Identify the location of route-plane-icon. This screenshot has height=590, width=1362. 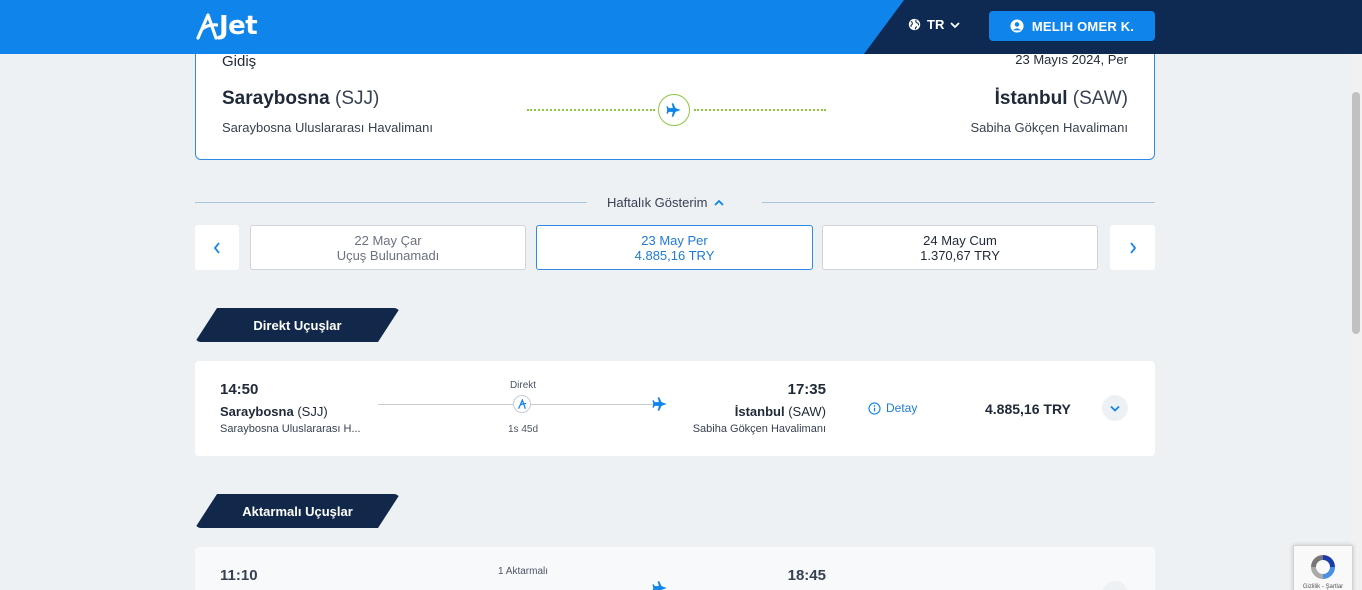
(674, 110).